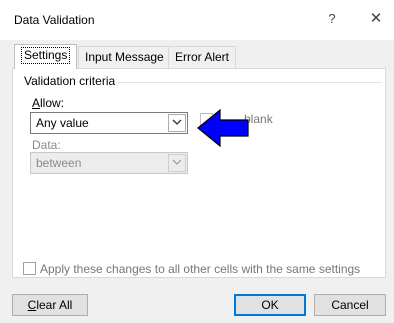  Describe the element at coordinates (62, 123) in the screenshot. I see `allow-value: Any value` at that location.